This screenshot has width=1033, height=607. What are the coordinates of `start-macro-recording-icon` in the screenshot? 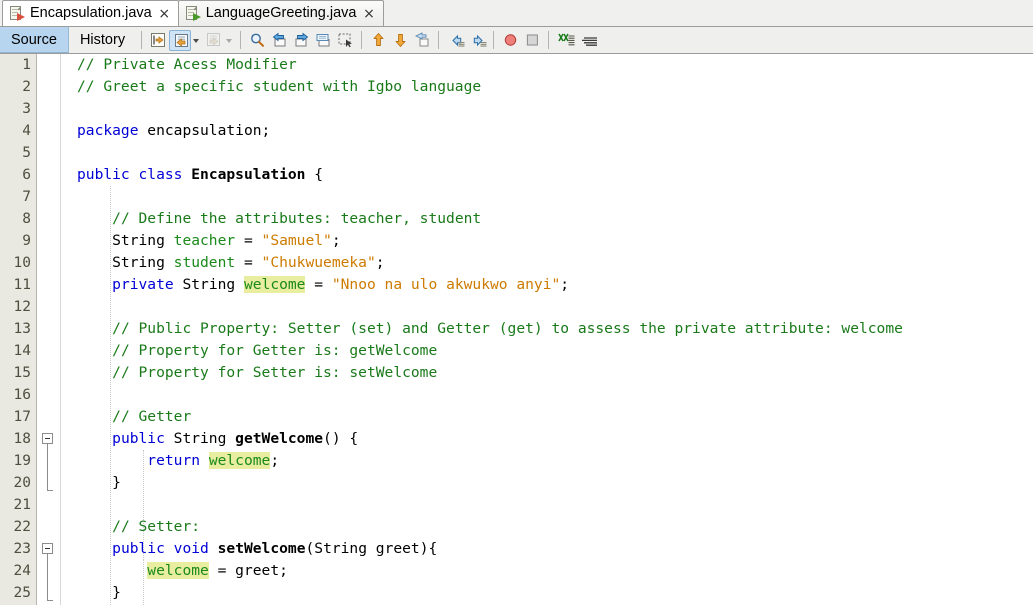 It's located at (510, 40).